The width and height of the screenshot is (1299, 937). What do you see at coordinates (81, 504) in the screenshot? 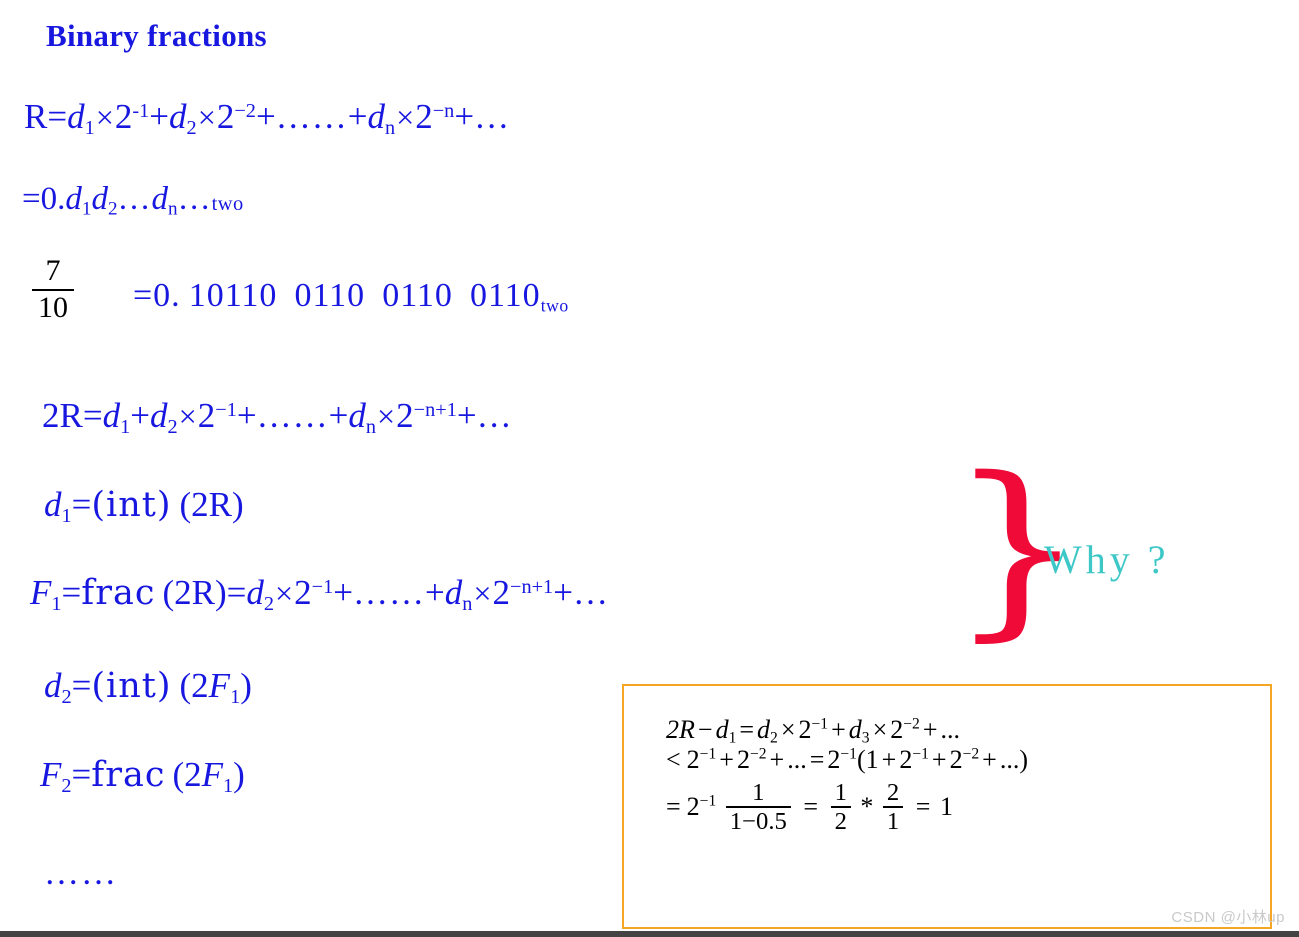
I see `eq4-equals: =` at bounding box center [81, 504].